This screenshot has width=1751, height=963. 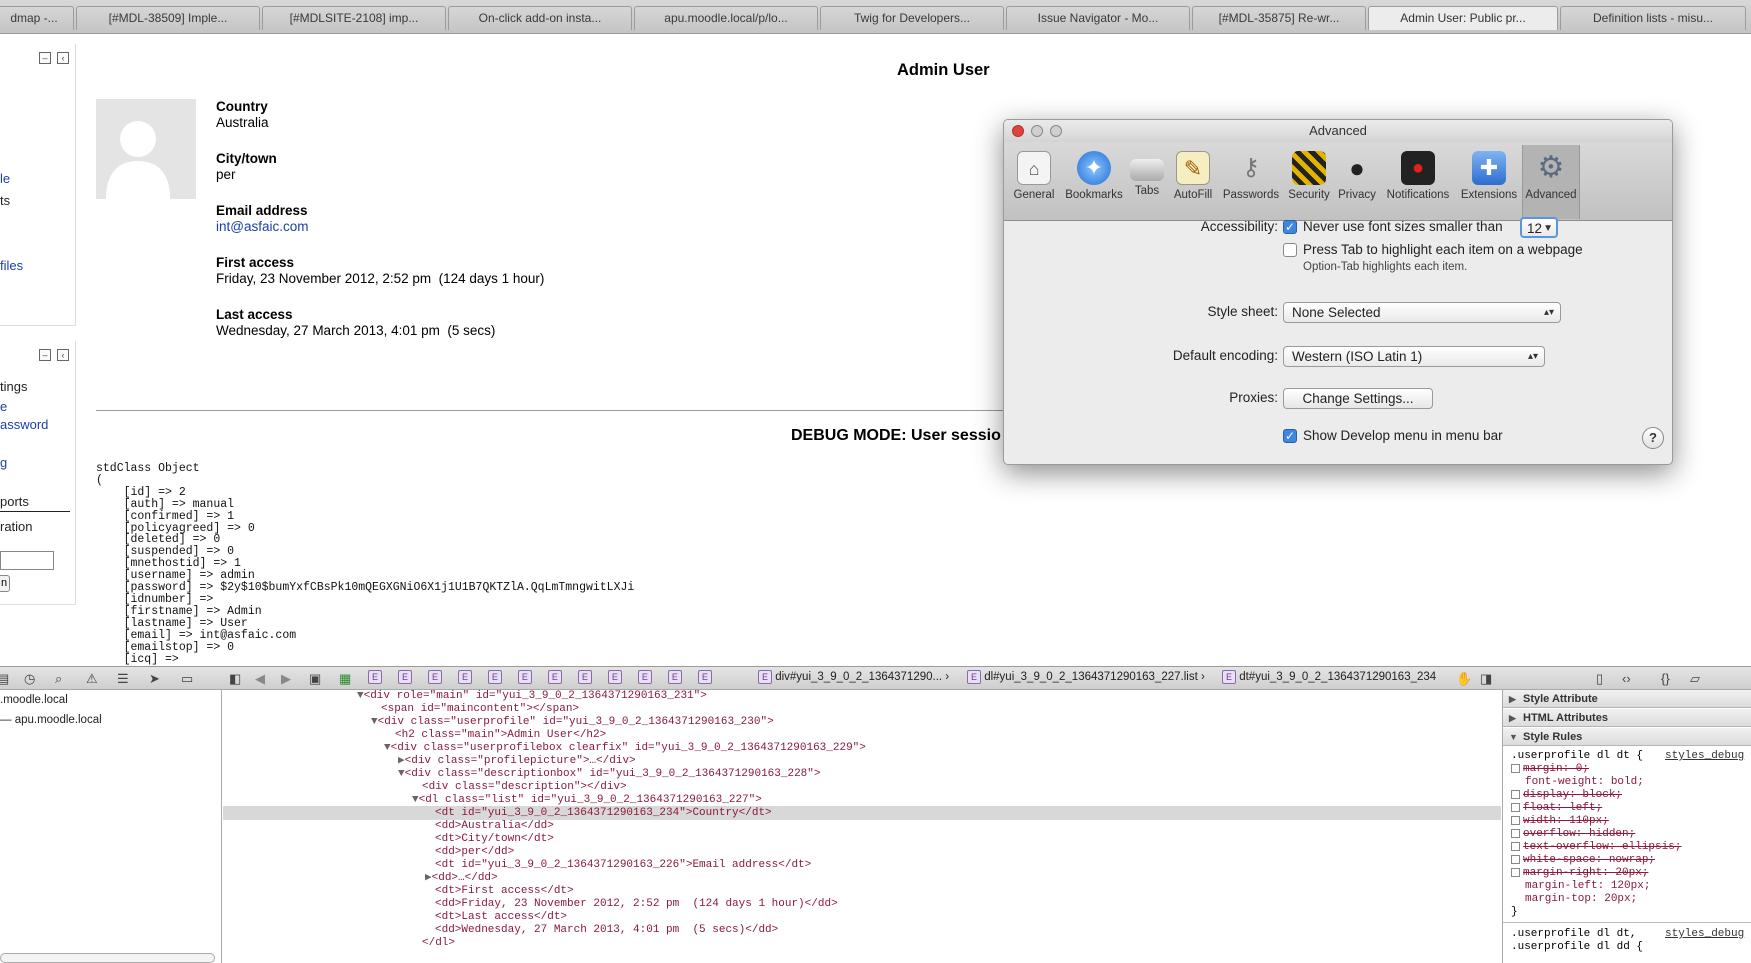 What do you see at coordinates (1550, 769) in the screenshot?
I see `css-property: margin: 0;` at bounding box center [1550, 769].